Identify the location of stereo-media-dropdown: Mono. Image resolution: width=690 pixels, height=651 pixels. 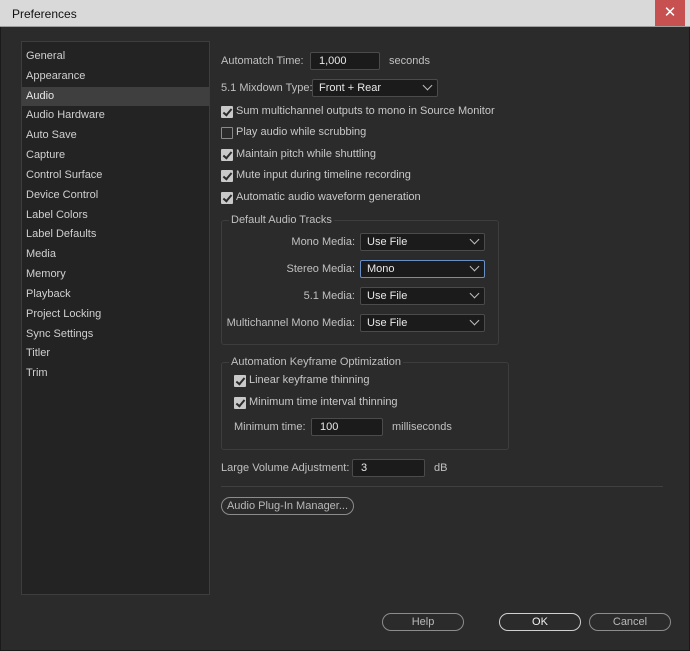
(422, 269).